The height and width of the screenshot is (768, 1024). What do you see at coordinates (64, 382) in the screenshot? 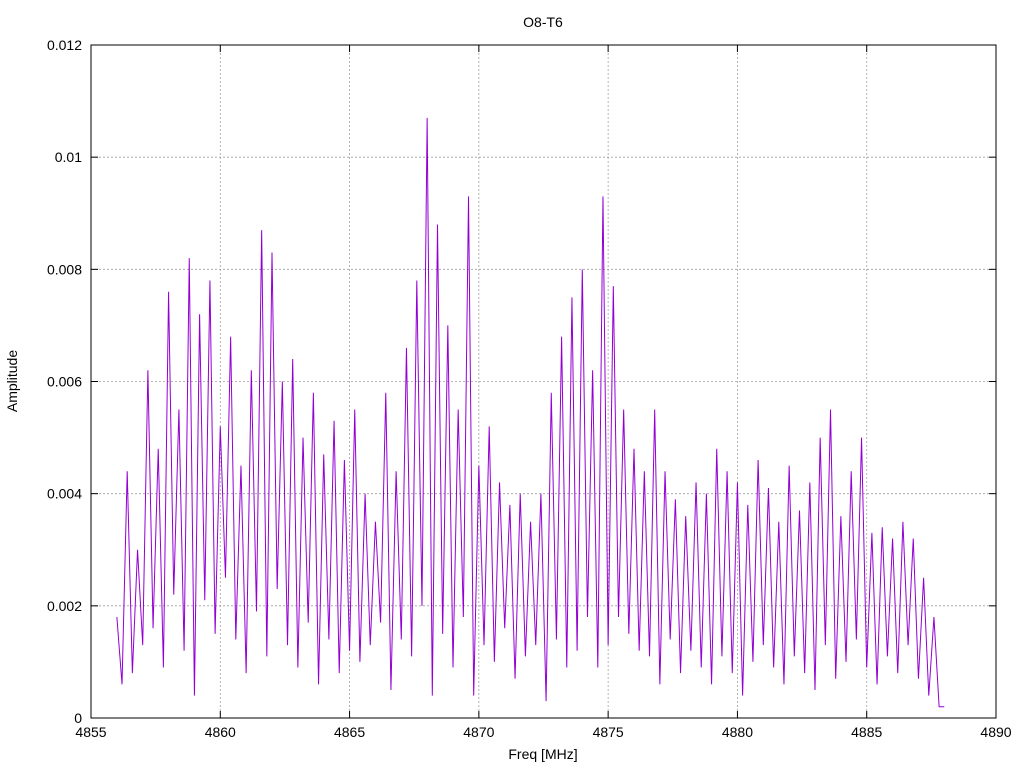
I see `y-tick-label: 0.006` at bounding box center [64, 382].